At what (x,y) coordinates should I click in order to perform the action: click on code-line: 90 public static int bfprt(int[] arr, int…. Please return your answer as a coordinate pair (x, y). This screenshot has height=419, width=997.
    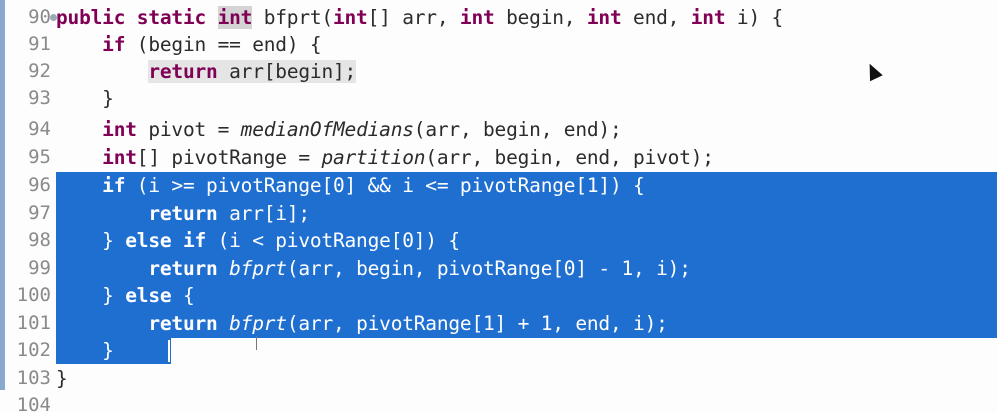
    Looking at the image, I should click on (498, 17).